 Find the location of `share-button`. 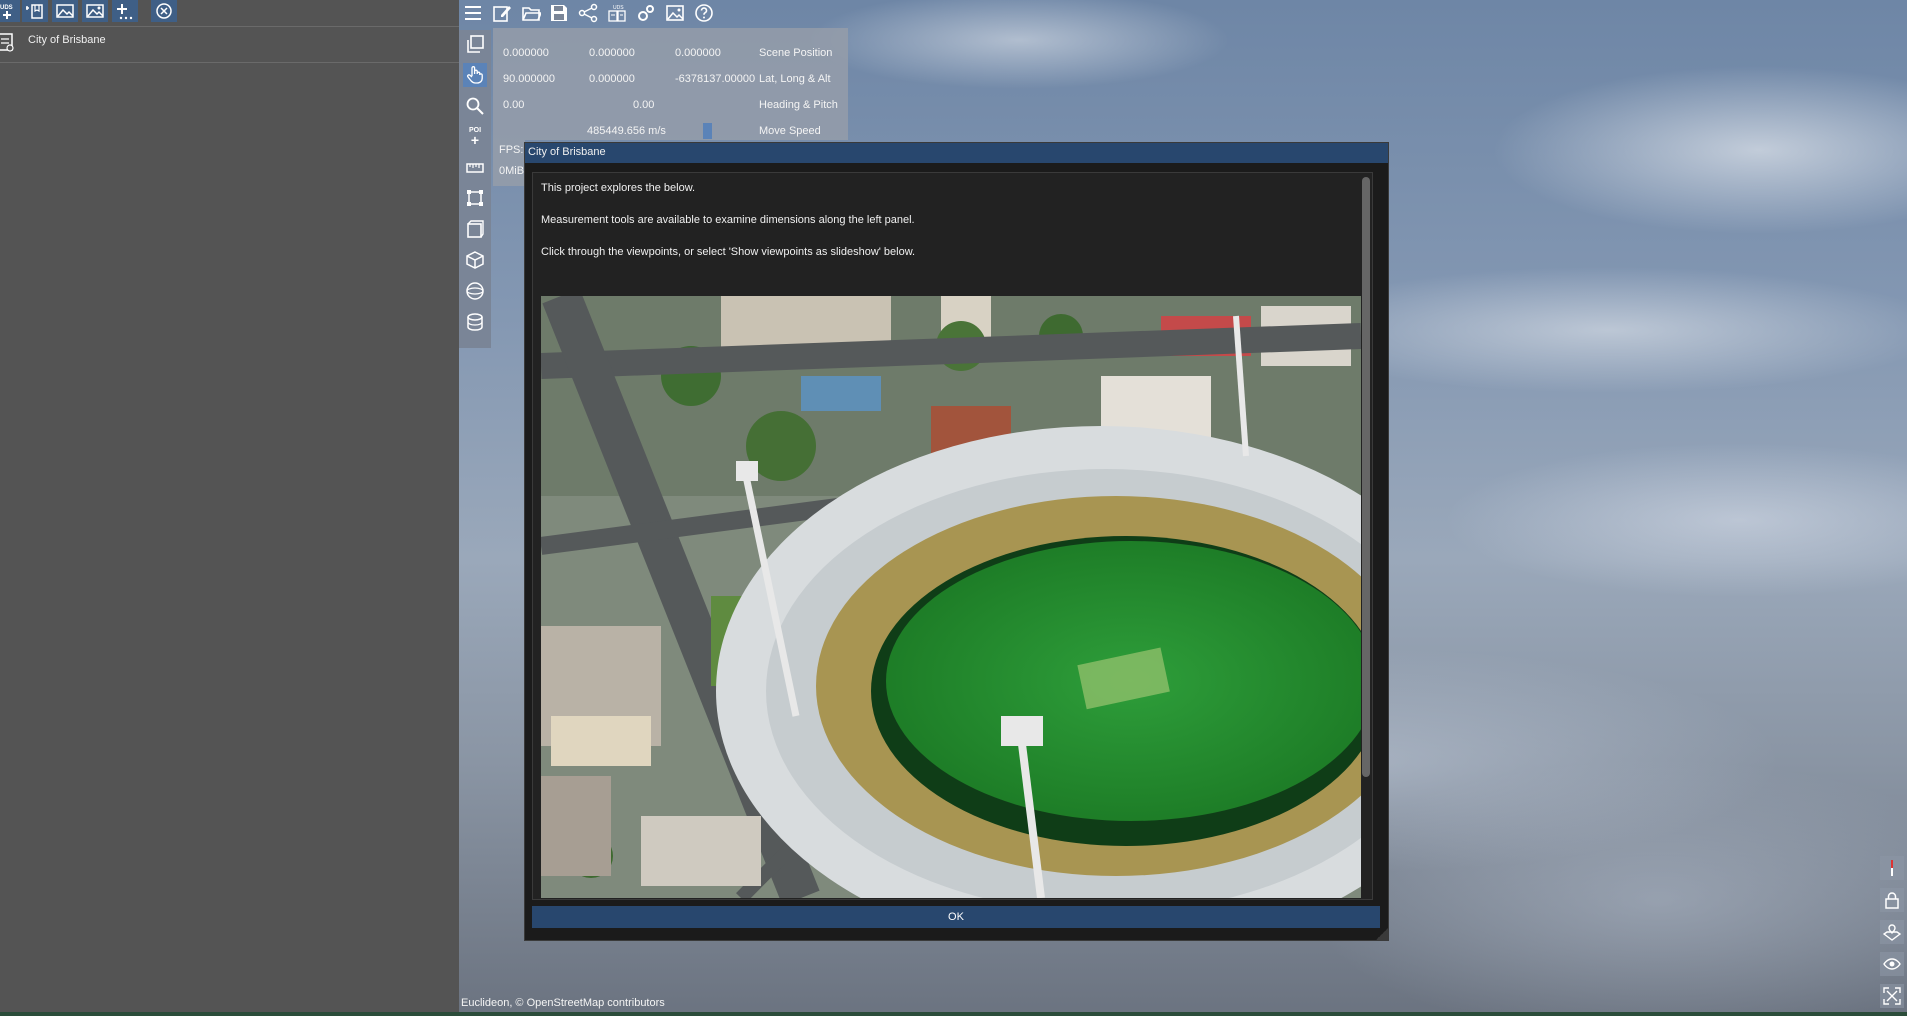

share-button is located at coordinates (588, 13).